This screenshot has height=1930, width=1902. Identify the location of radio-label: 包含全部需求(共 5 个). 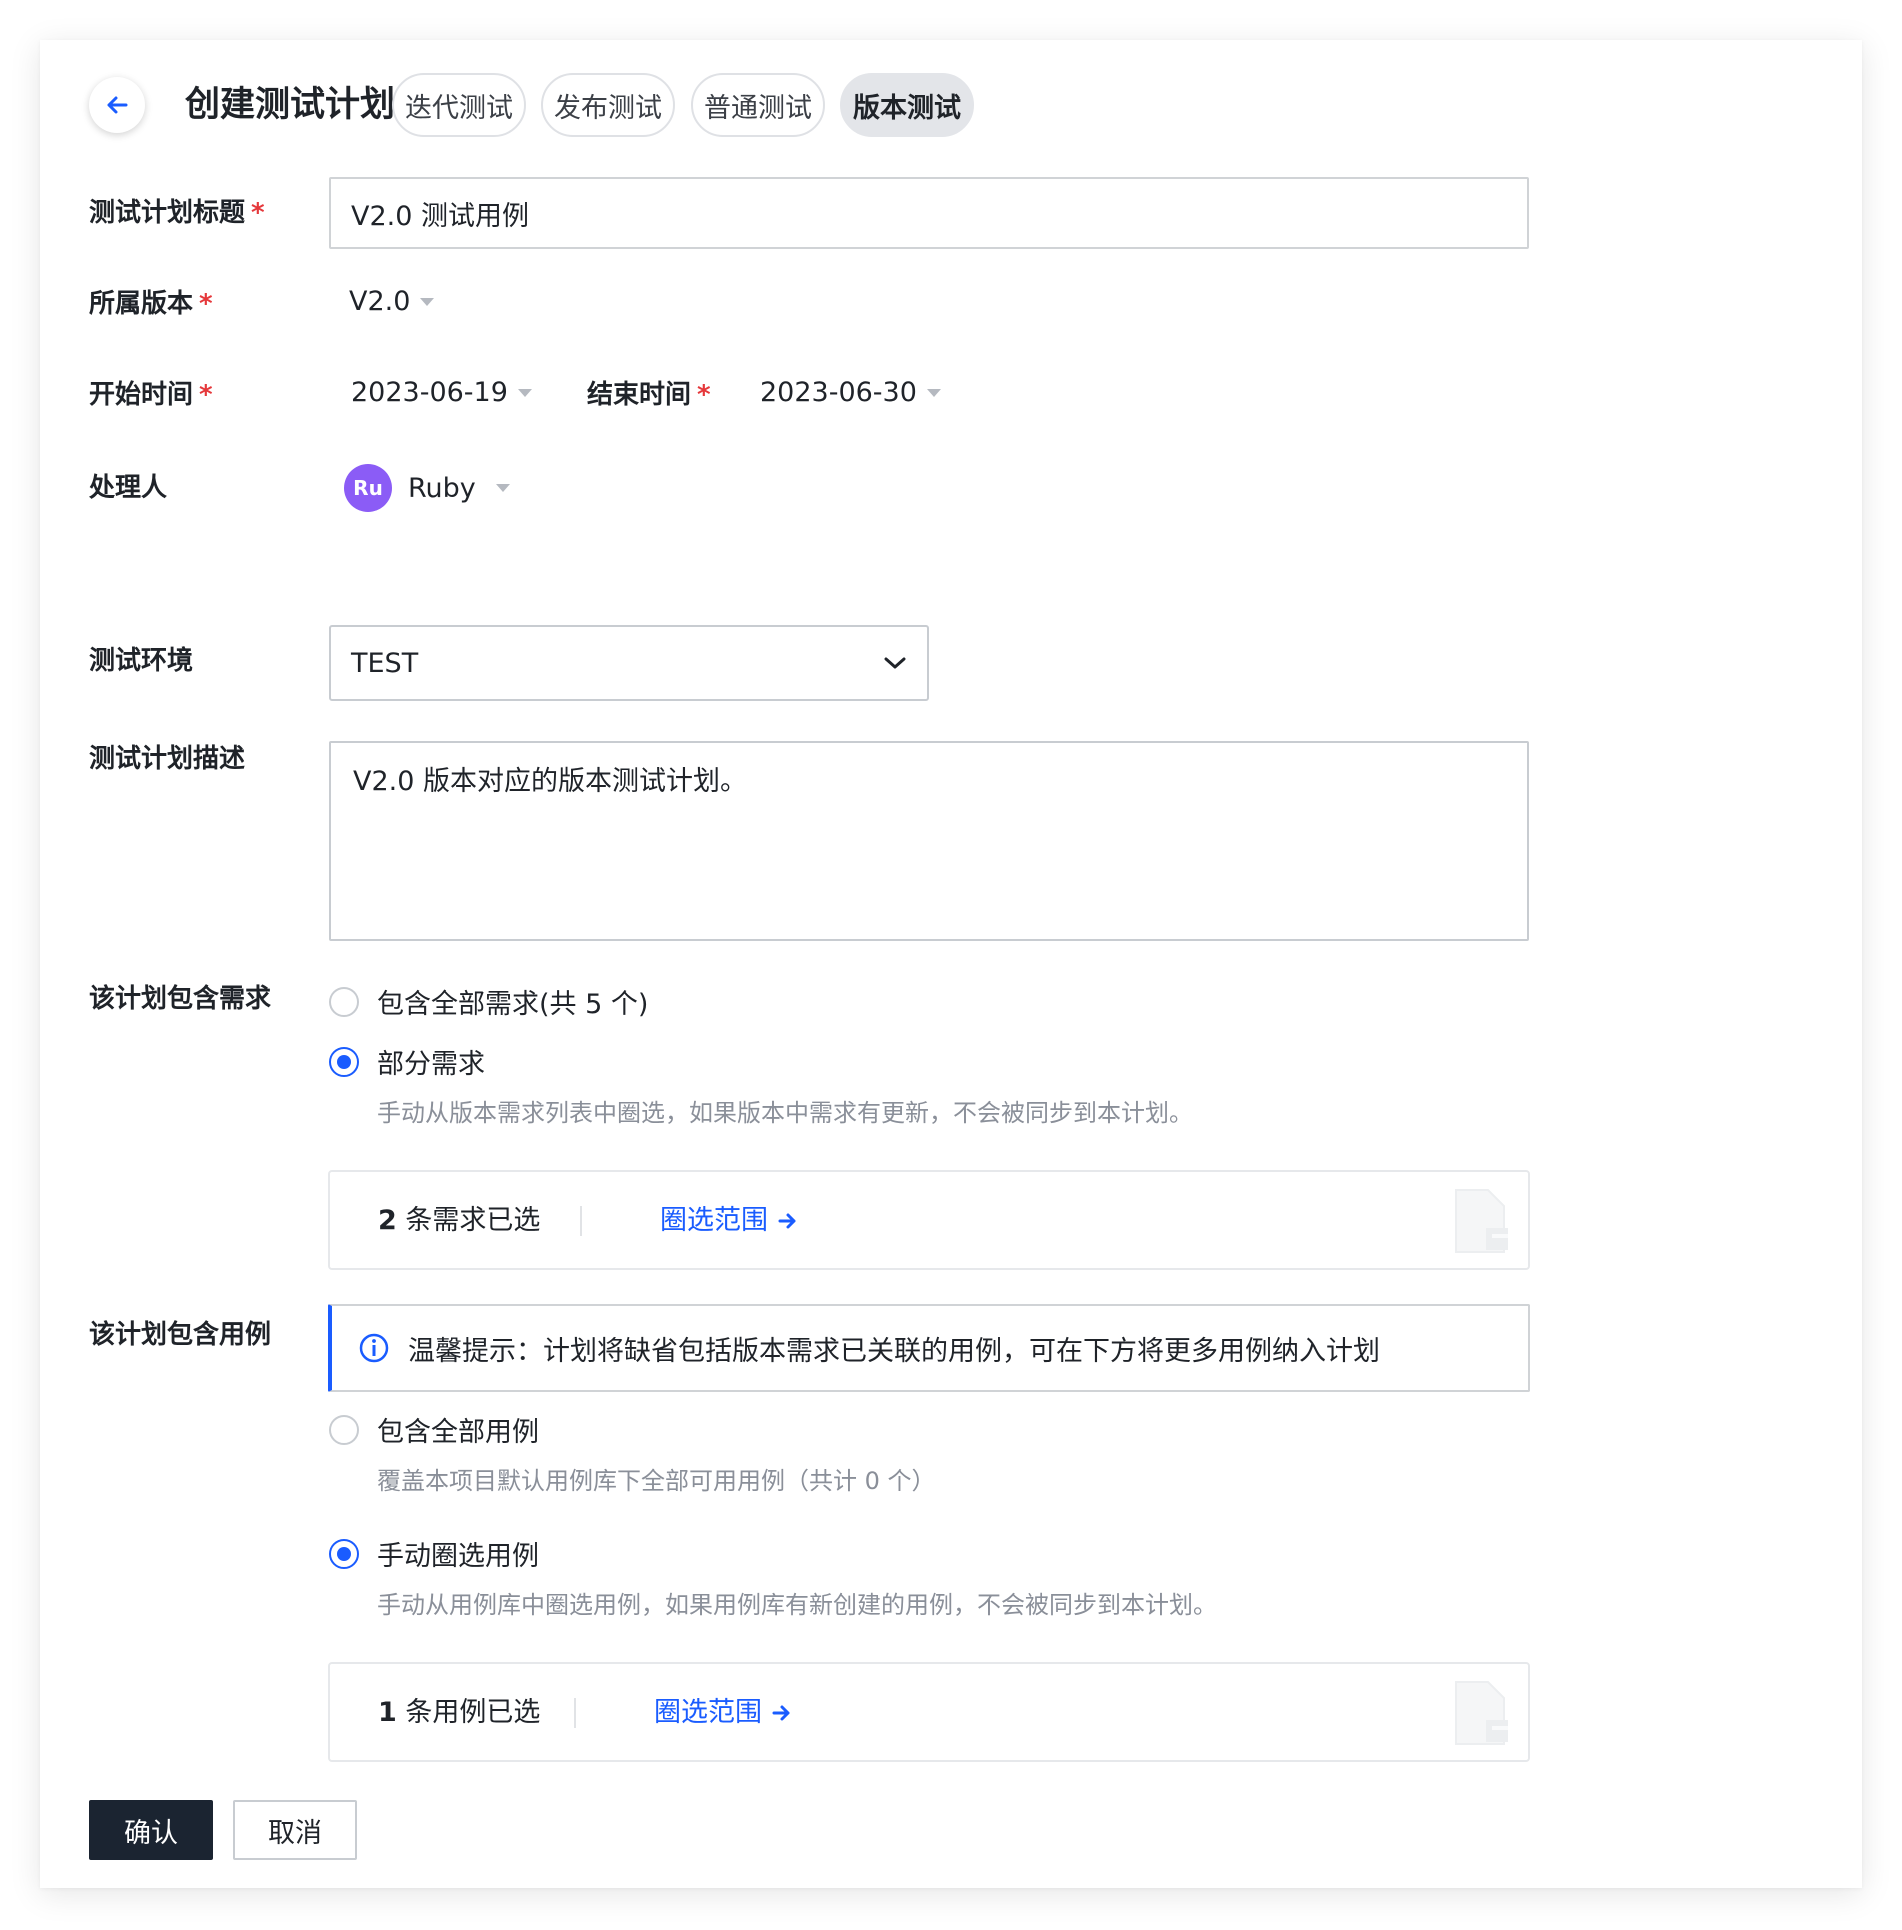
(513, 1004).